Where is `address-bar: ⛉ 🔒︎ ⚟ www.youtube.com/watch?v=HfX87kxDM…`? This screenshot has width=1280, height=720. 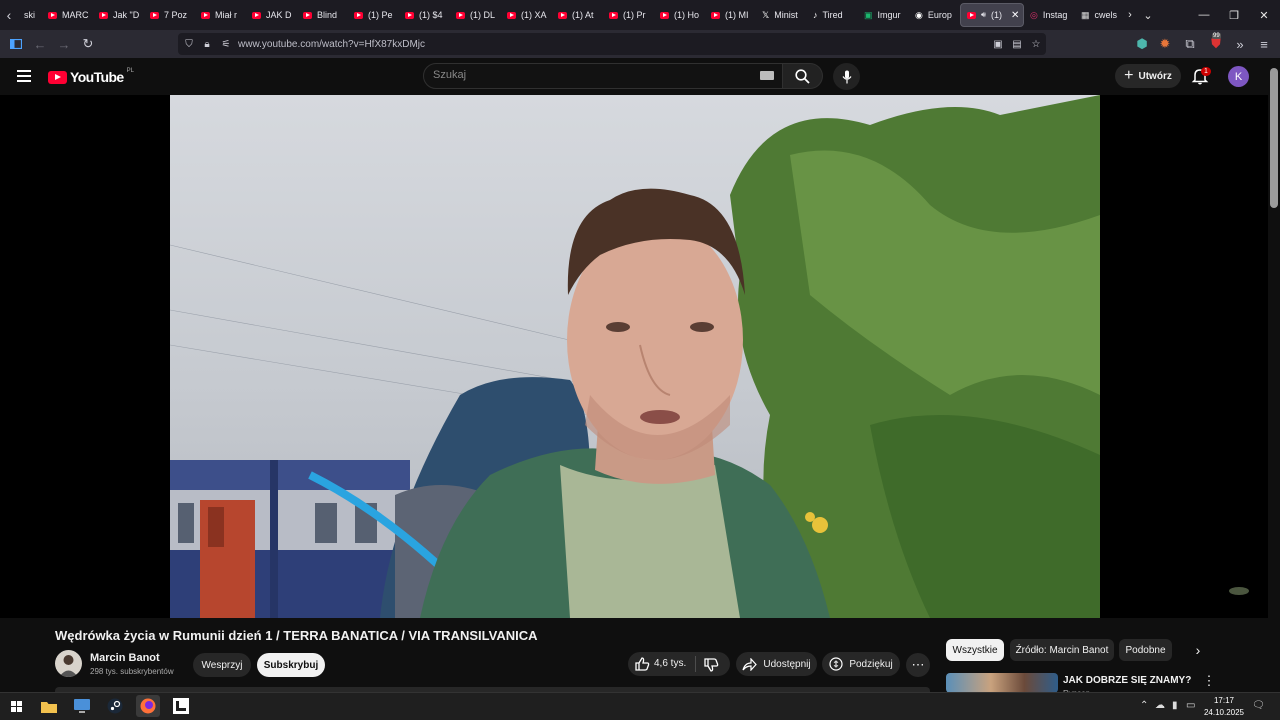 address-bar: ⛉ 🔒︎ ⚟ www.youtube.com/watch?v=HfX87kxDM… is located at coordinates (612, 44).